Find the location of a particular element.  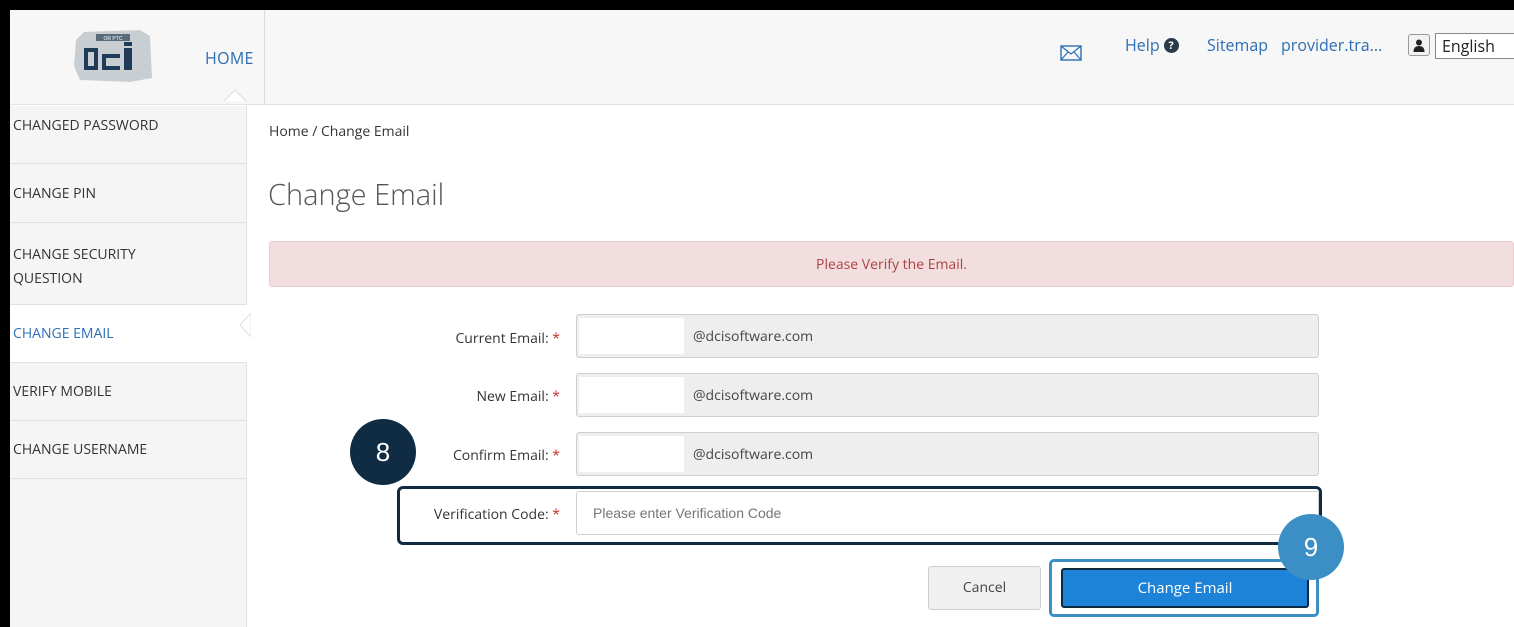

step-9-callout: 9 is located at coordinates (1311, 547).